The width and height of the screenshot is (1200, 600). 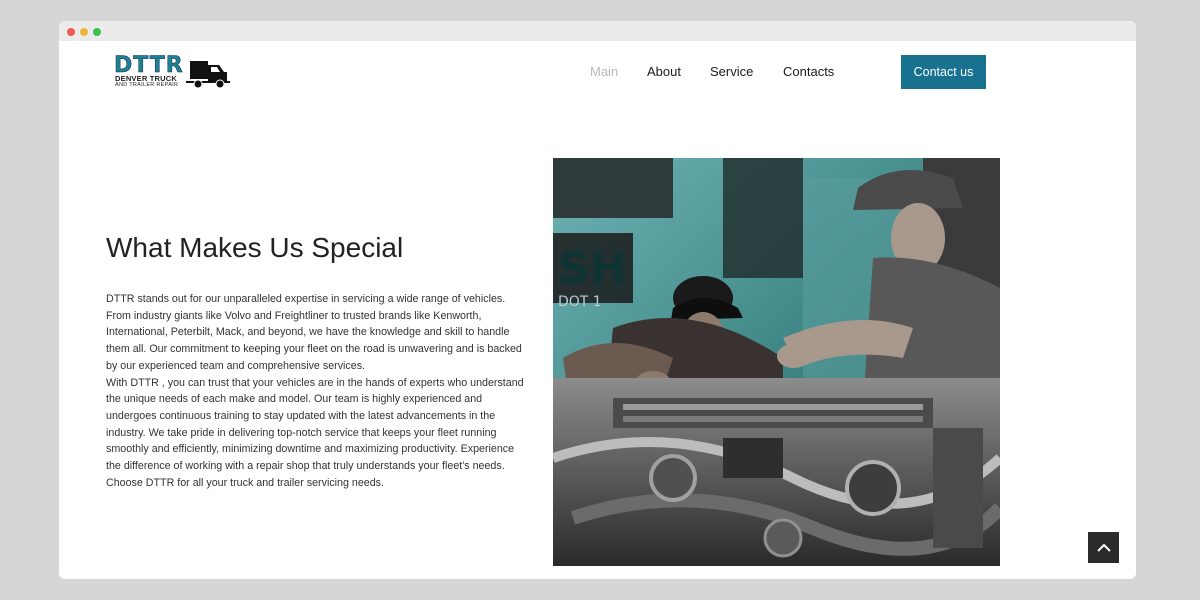 What do you see at coordinates (808, 71) in the screenshot?
I see `nav-item-contacts: Contacts` at bounding box center [808, 71].